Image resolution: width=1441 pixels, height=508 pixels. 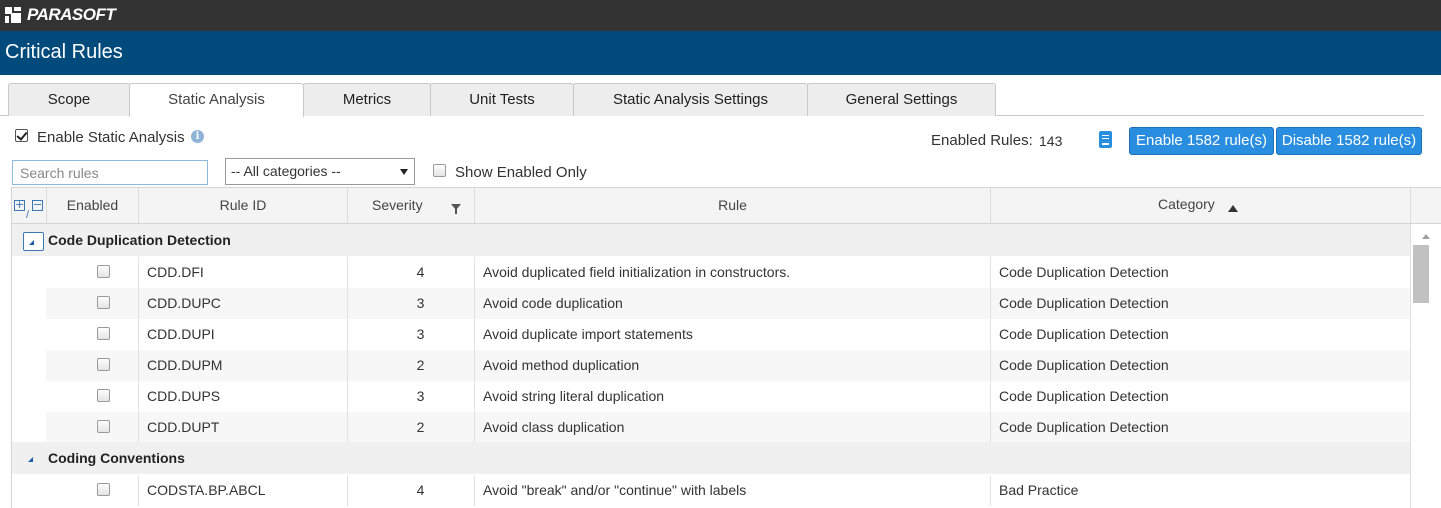 What do you see at coordinates (175, 272) in the screenshot?
I see `rule-id: CDD.DFI` at bounding box center [175, 272].